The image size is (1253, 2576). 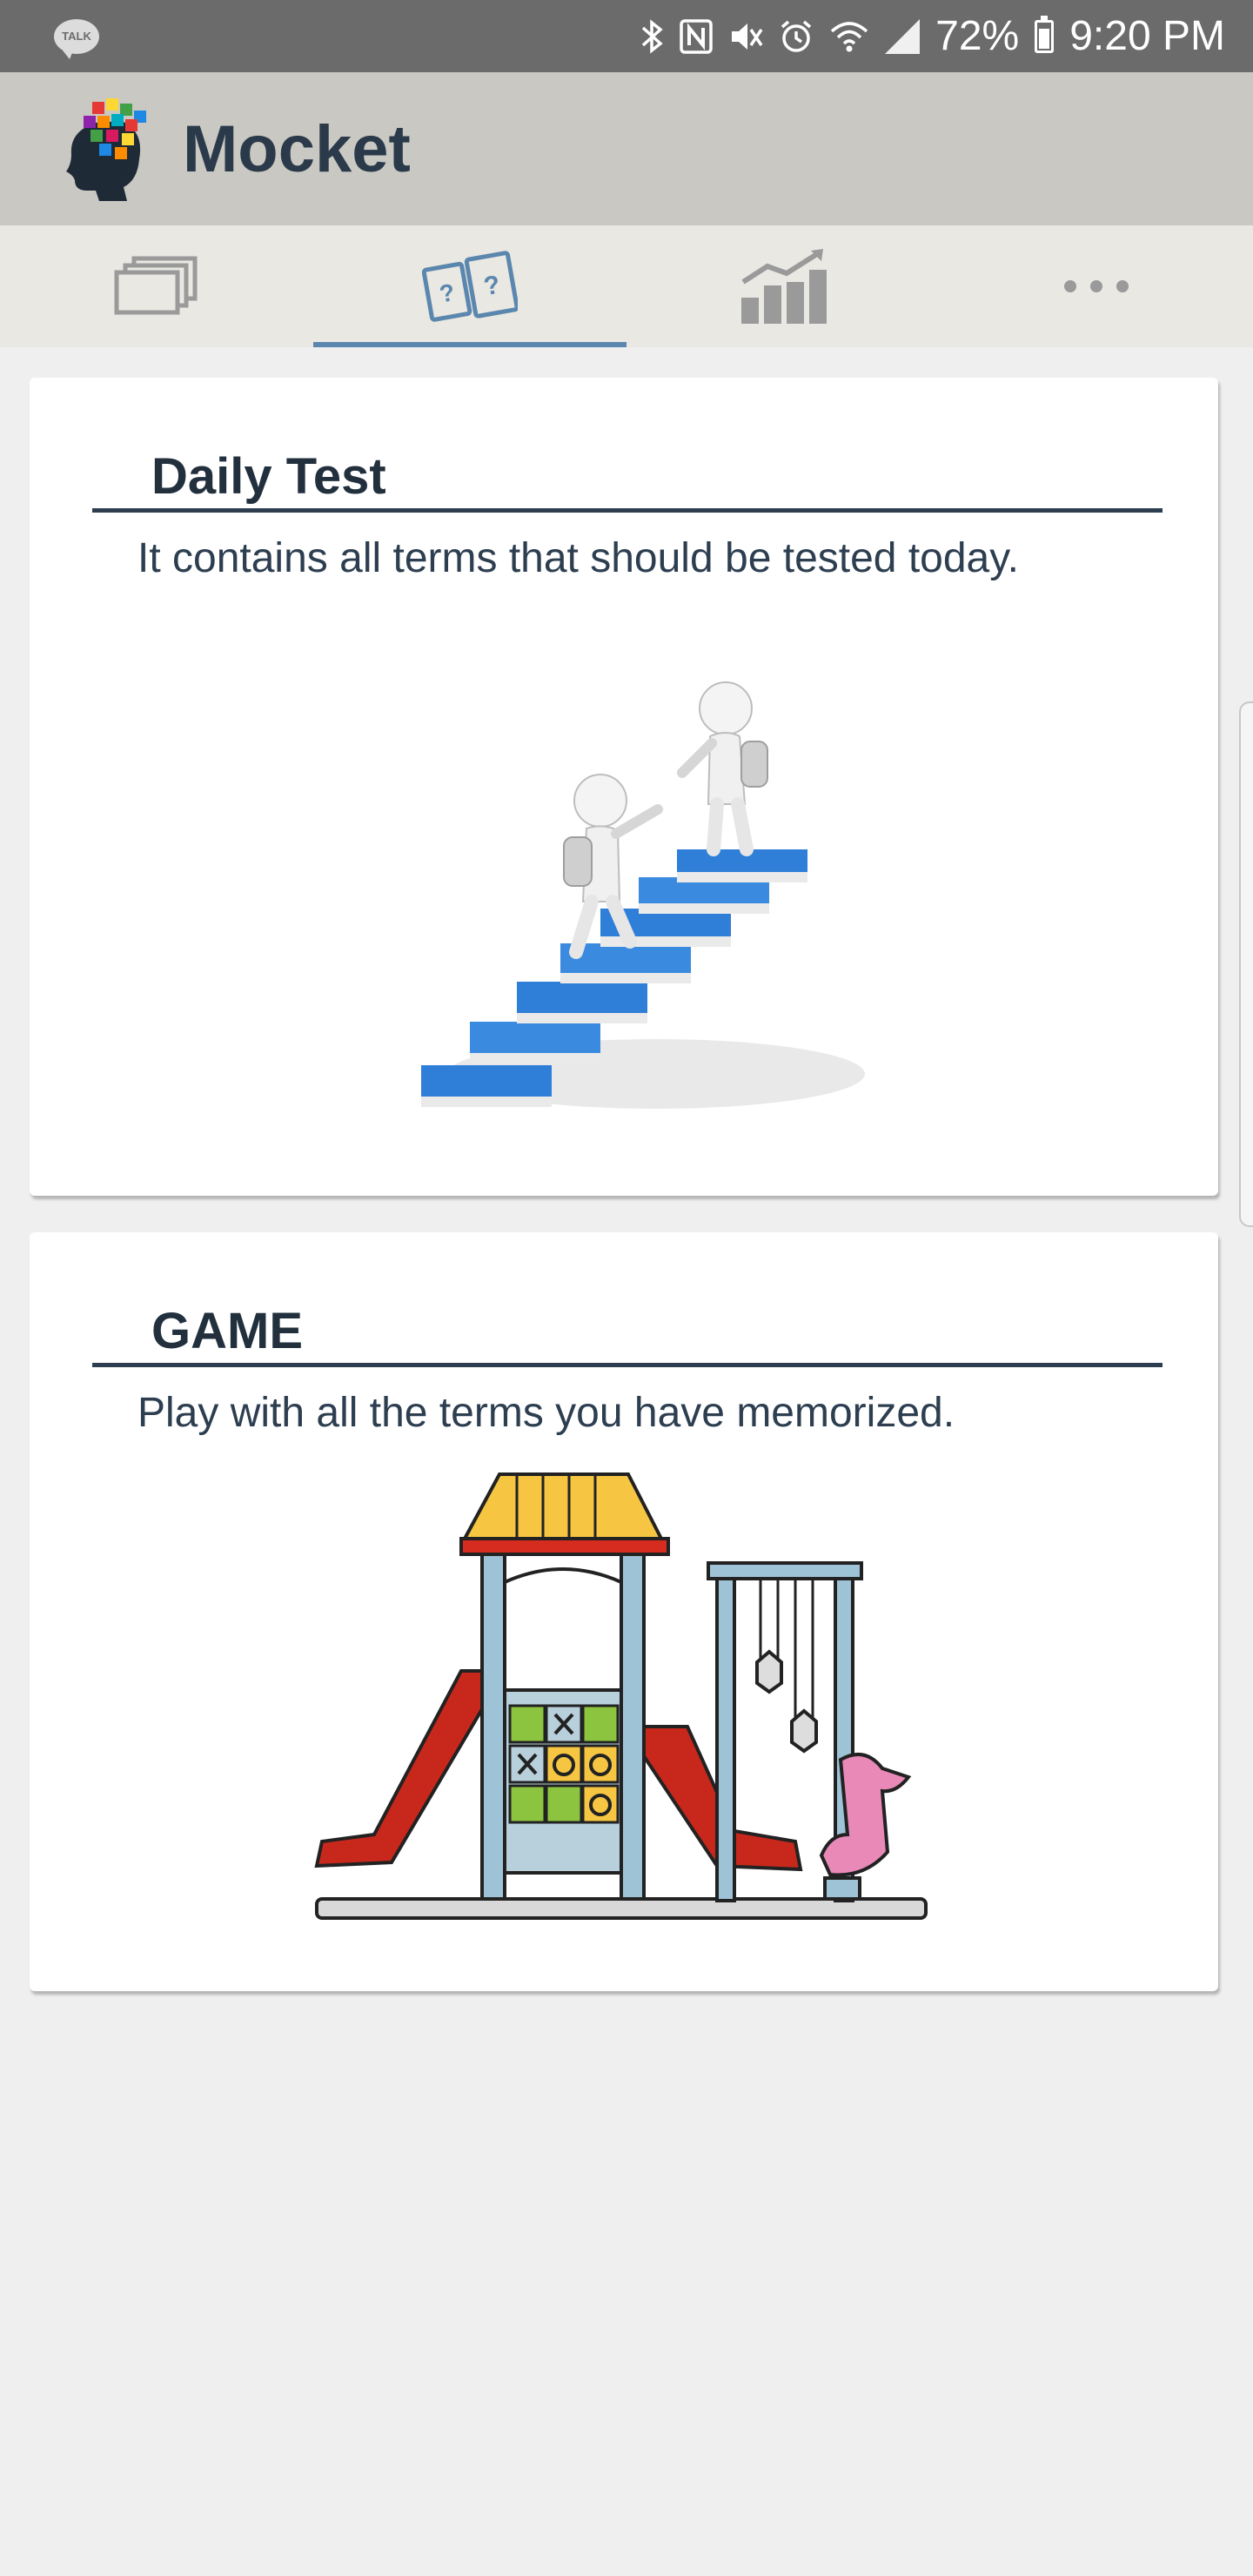 I want to click on quiz-cards-icon: ? ?, so click(x=470, y=286).